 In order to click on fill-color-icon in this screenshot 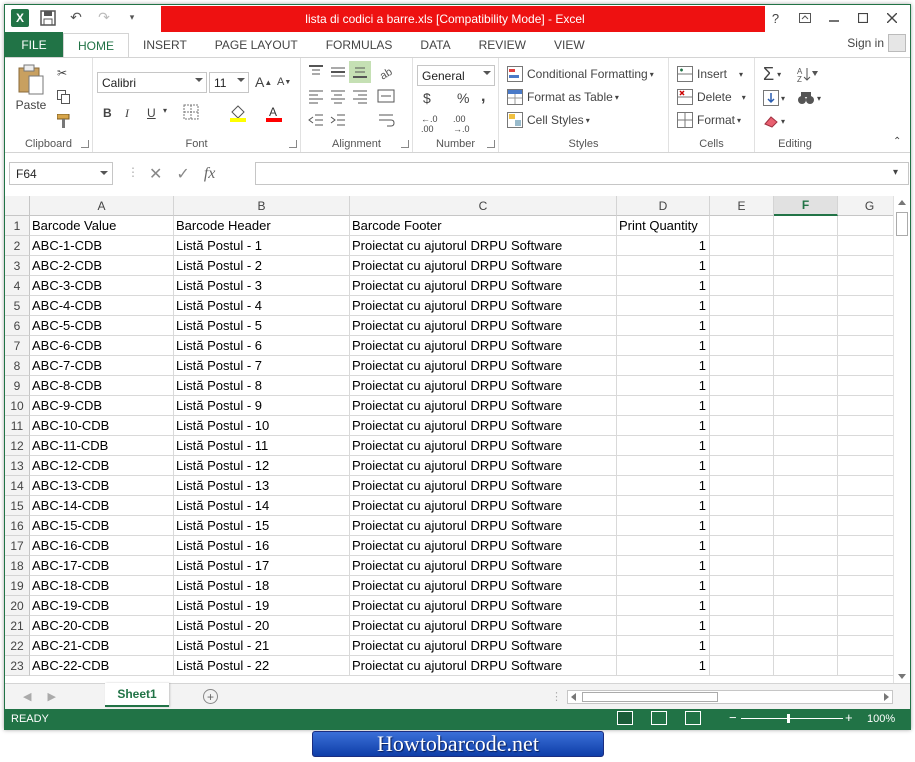, I will do `click(238, 113)`.